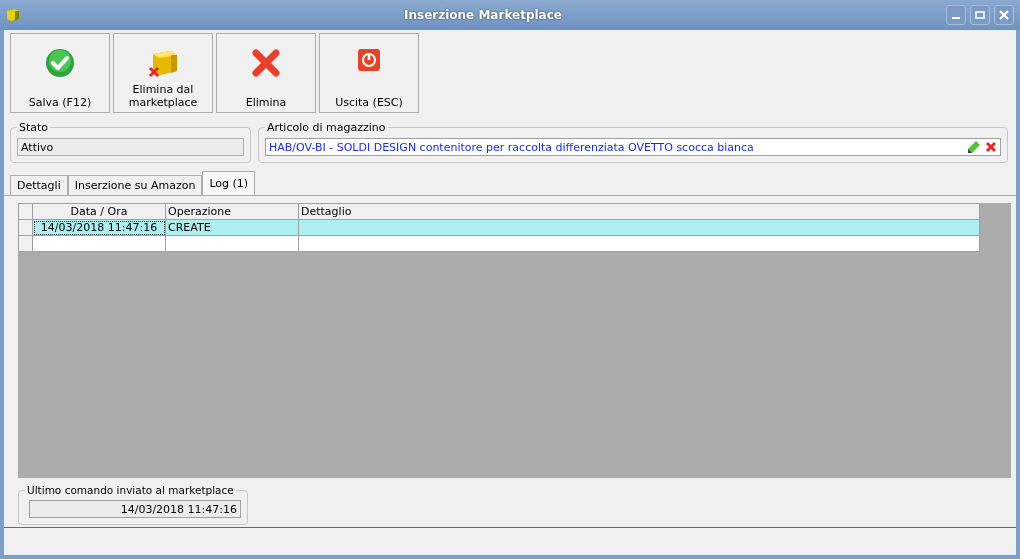 Image resolution: width=1020 pixels, height=559 pixels. Describe the element at coordinates (34, 127) in the screenshot. I see `group-label: Stato` at that location.